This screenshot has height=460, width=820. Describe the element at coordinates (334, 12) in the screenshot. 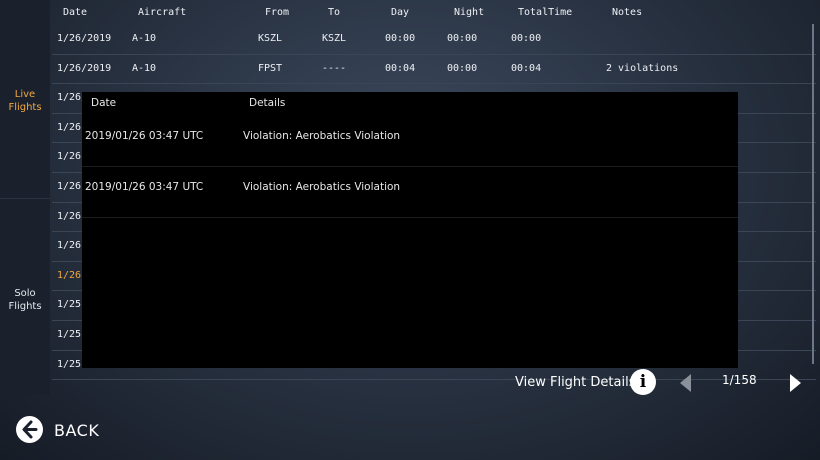

I see `header-to: To` at that location.